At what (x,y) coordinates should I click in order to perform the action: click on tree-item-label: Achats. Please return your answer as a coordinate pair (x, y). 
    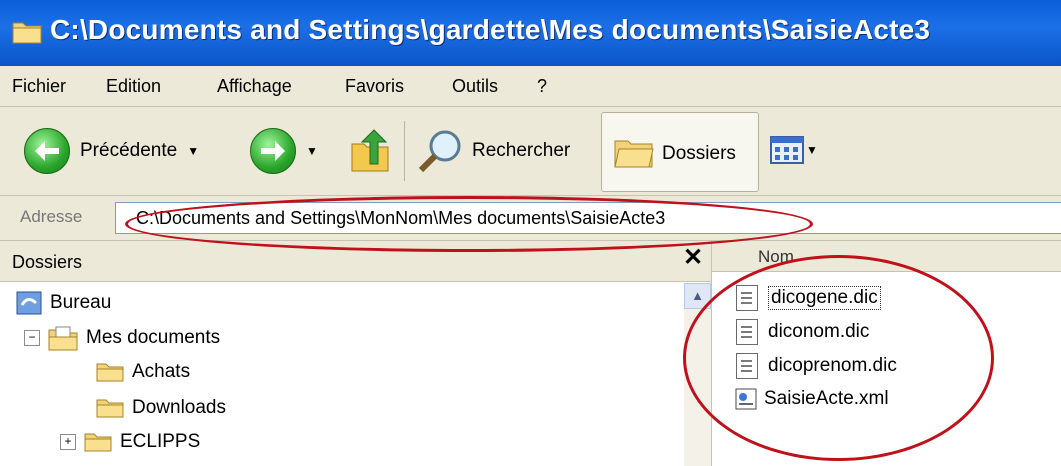
    Looking at the image, I should click on (161, 371).